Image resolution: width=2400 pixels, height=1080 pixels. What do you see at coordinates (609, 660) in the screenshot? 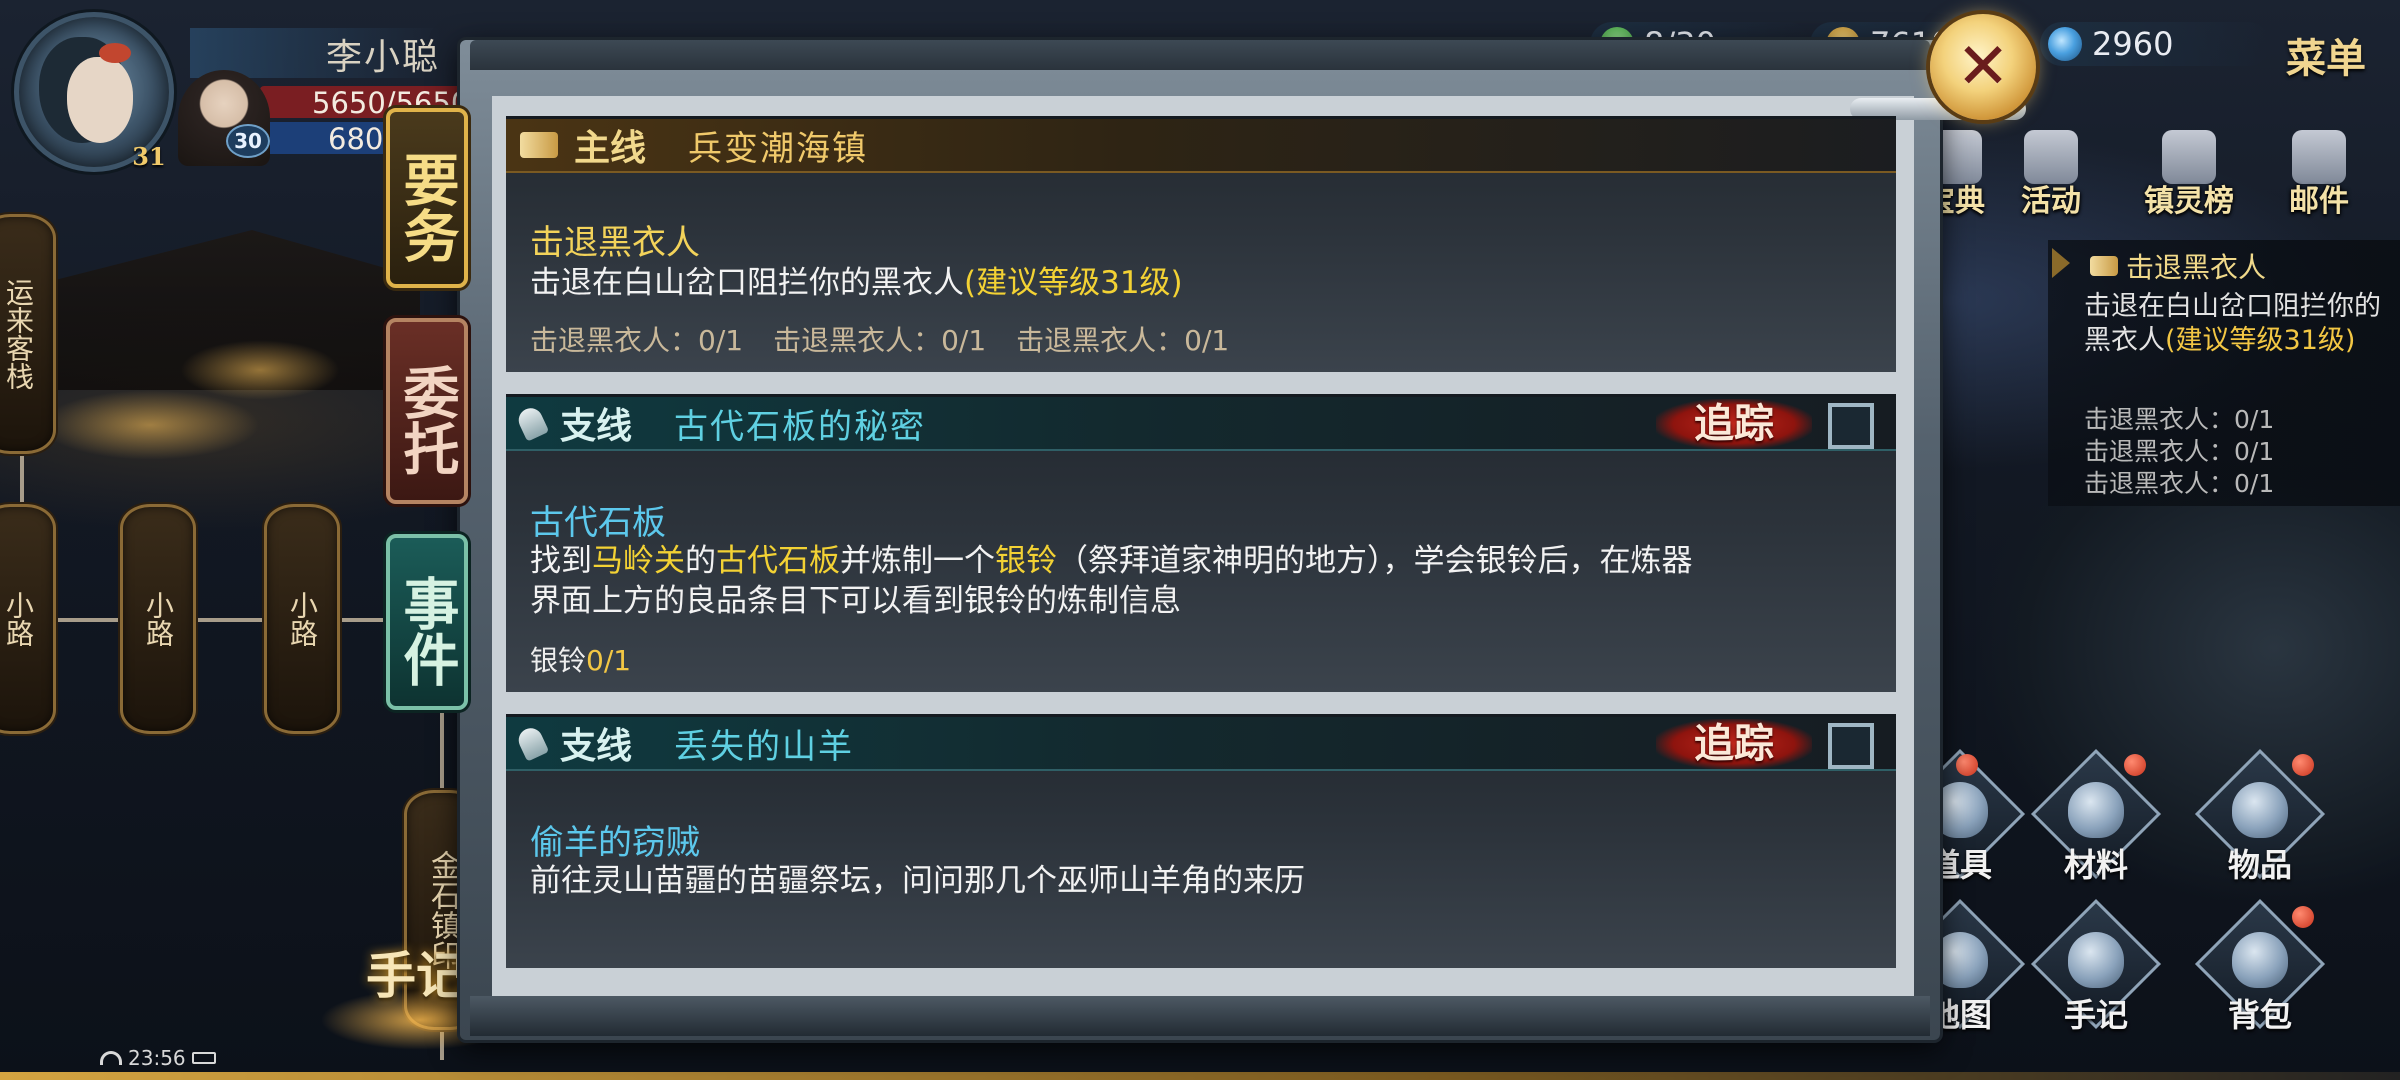
I see `progress-value: 0/1` at bounding box center [609, 660].